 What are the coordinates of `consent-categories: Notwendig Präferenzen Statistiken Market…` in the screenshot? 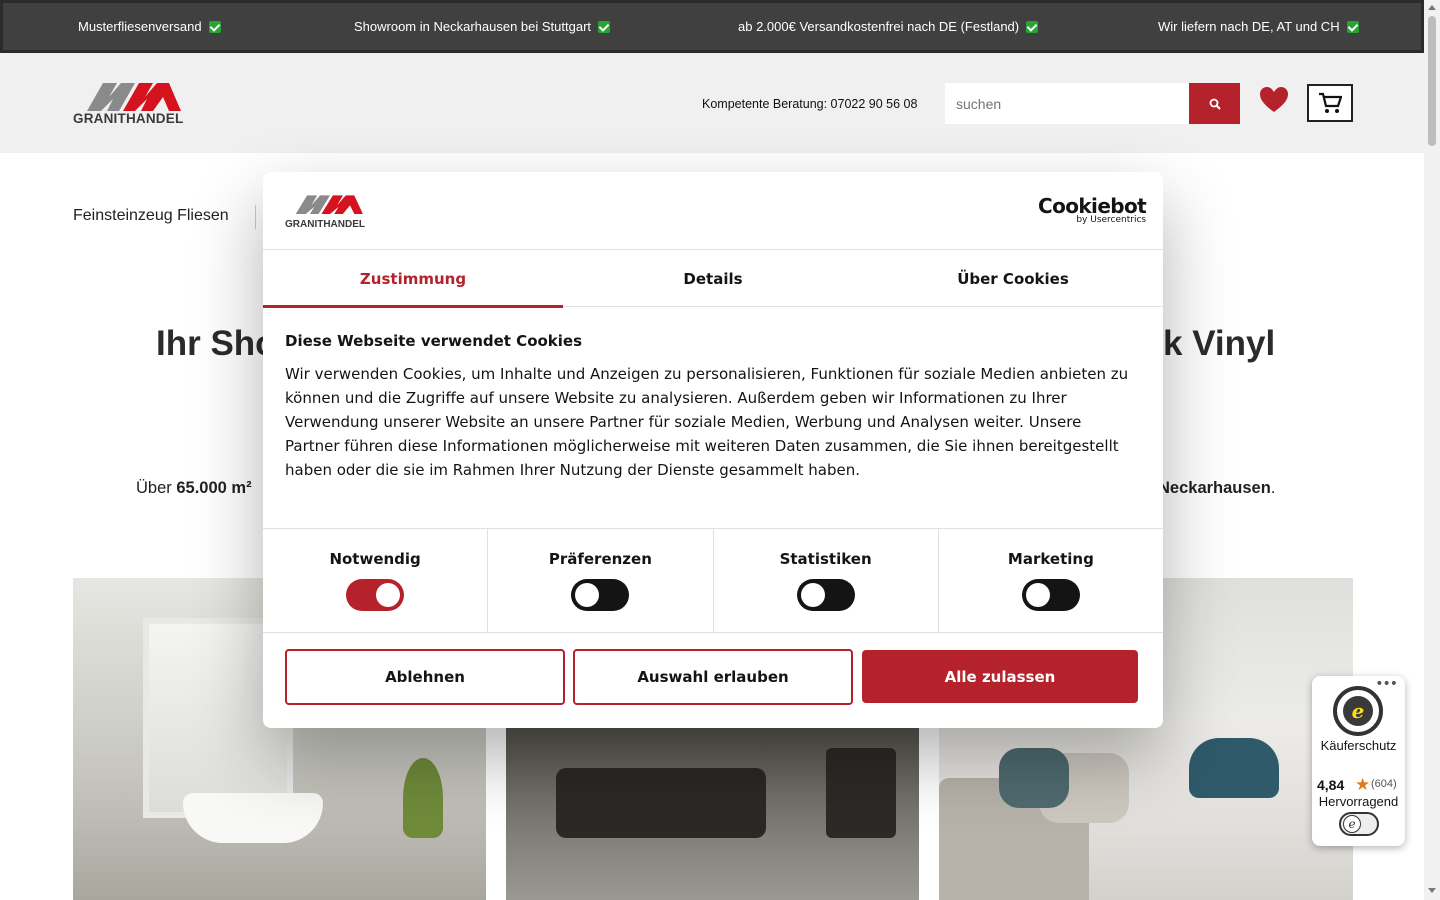 It's located at (713, 580).